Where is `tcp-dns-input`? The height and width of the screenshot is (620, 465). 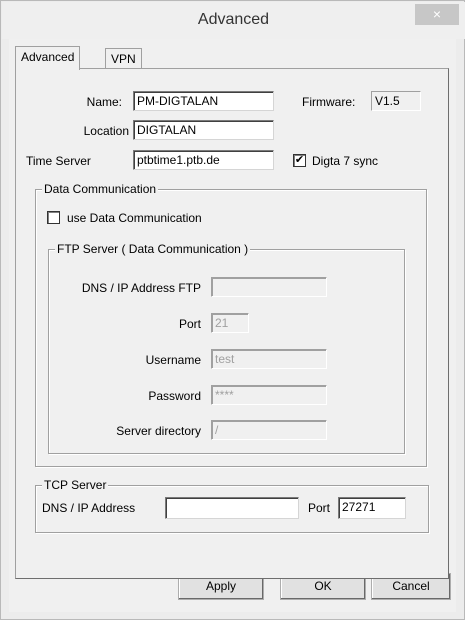
tcp-dns-input is located at coordinates (232, 508).